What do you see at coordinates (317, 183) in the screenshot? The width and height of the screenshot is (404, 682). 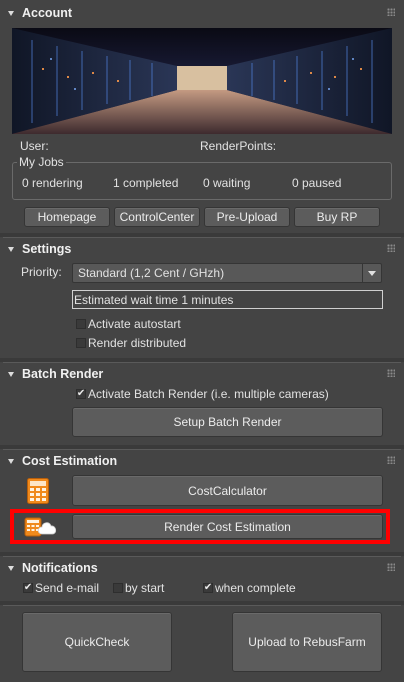 I see `jobs-paused: 0 paused` at bounding box center [317, 183].